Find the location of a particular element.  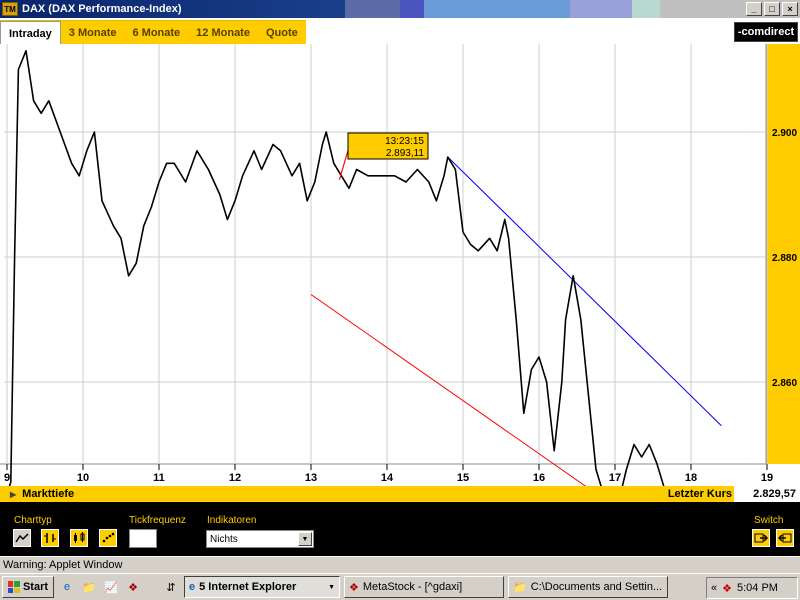

clock: 5:04 PM is located at coordinates (757, 588).